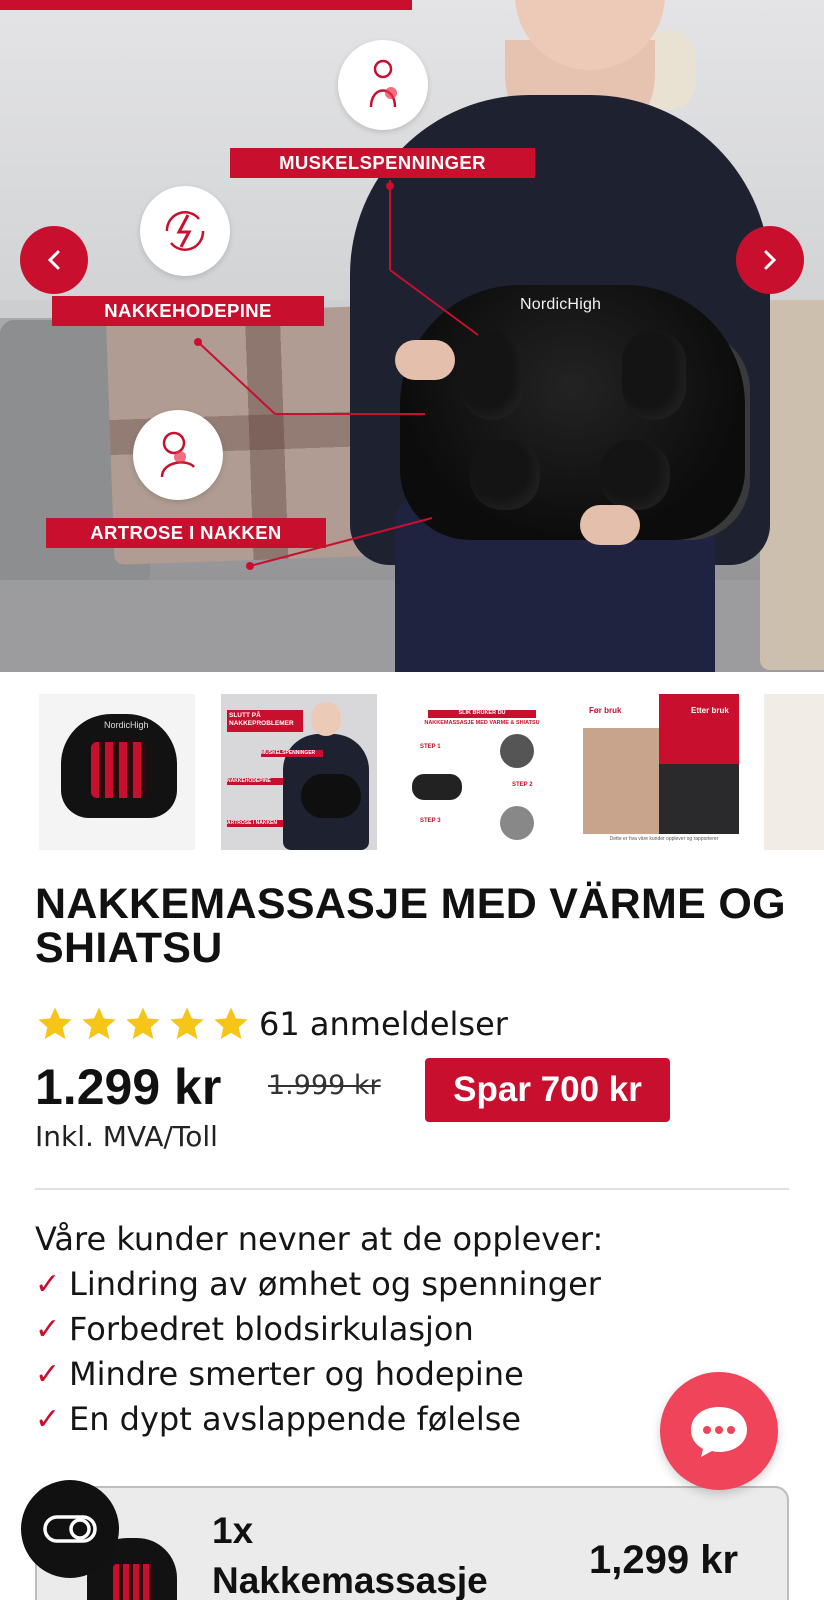 The image size is (824, 1600). I want to click on divider, so click(412, 1189).